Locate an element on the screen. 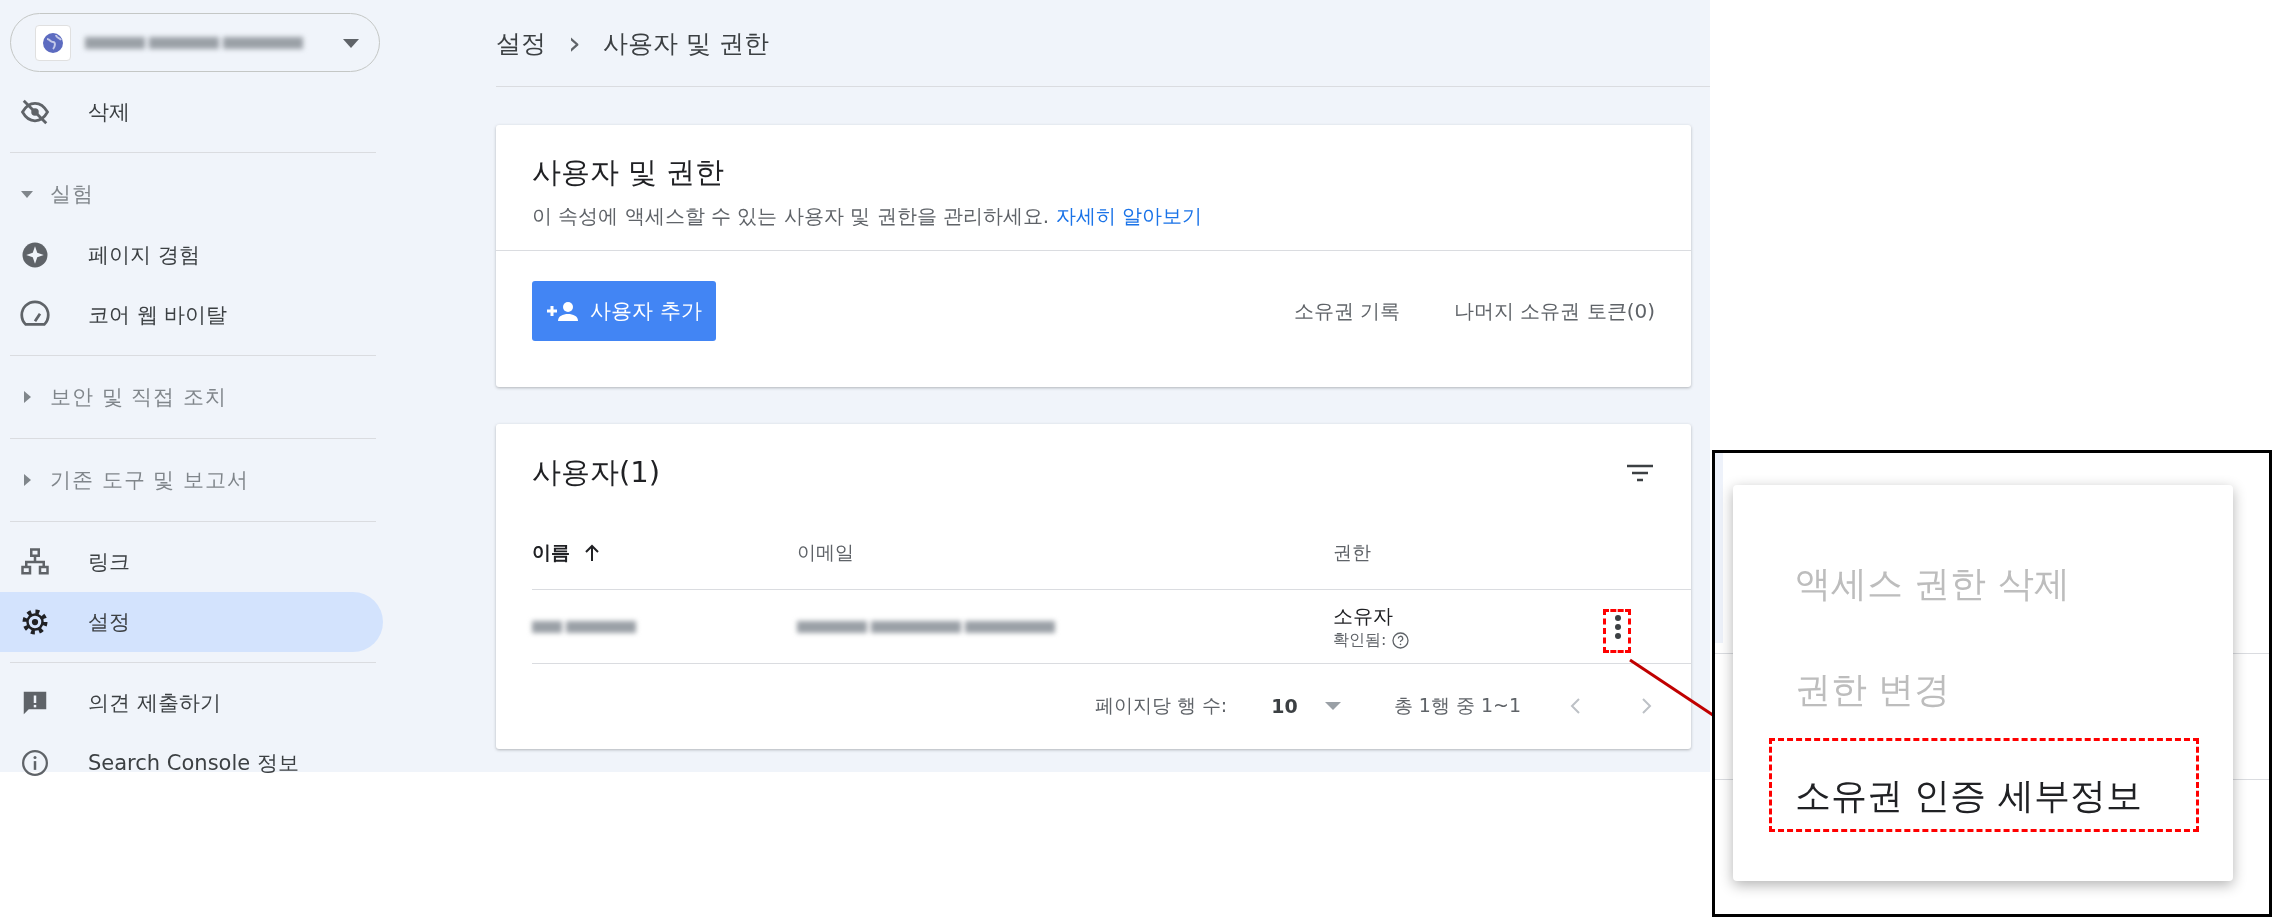 Image resolution: width=2272 pixels, height=917 pixels. card-title: 사용자(1) is located at coordinates (596, 472).